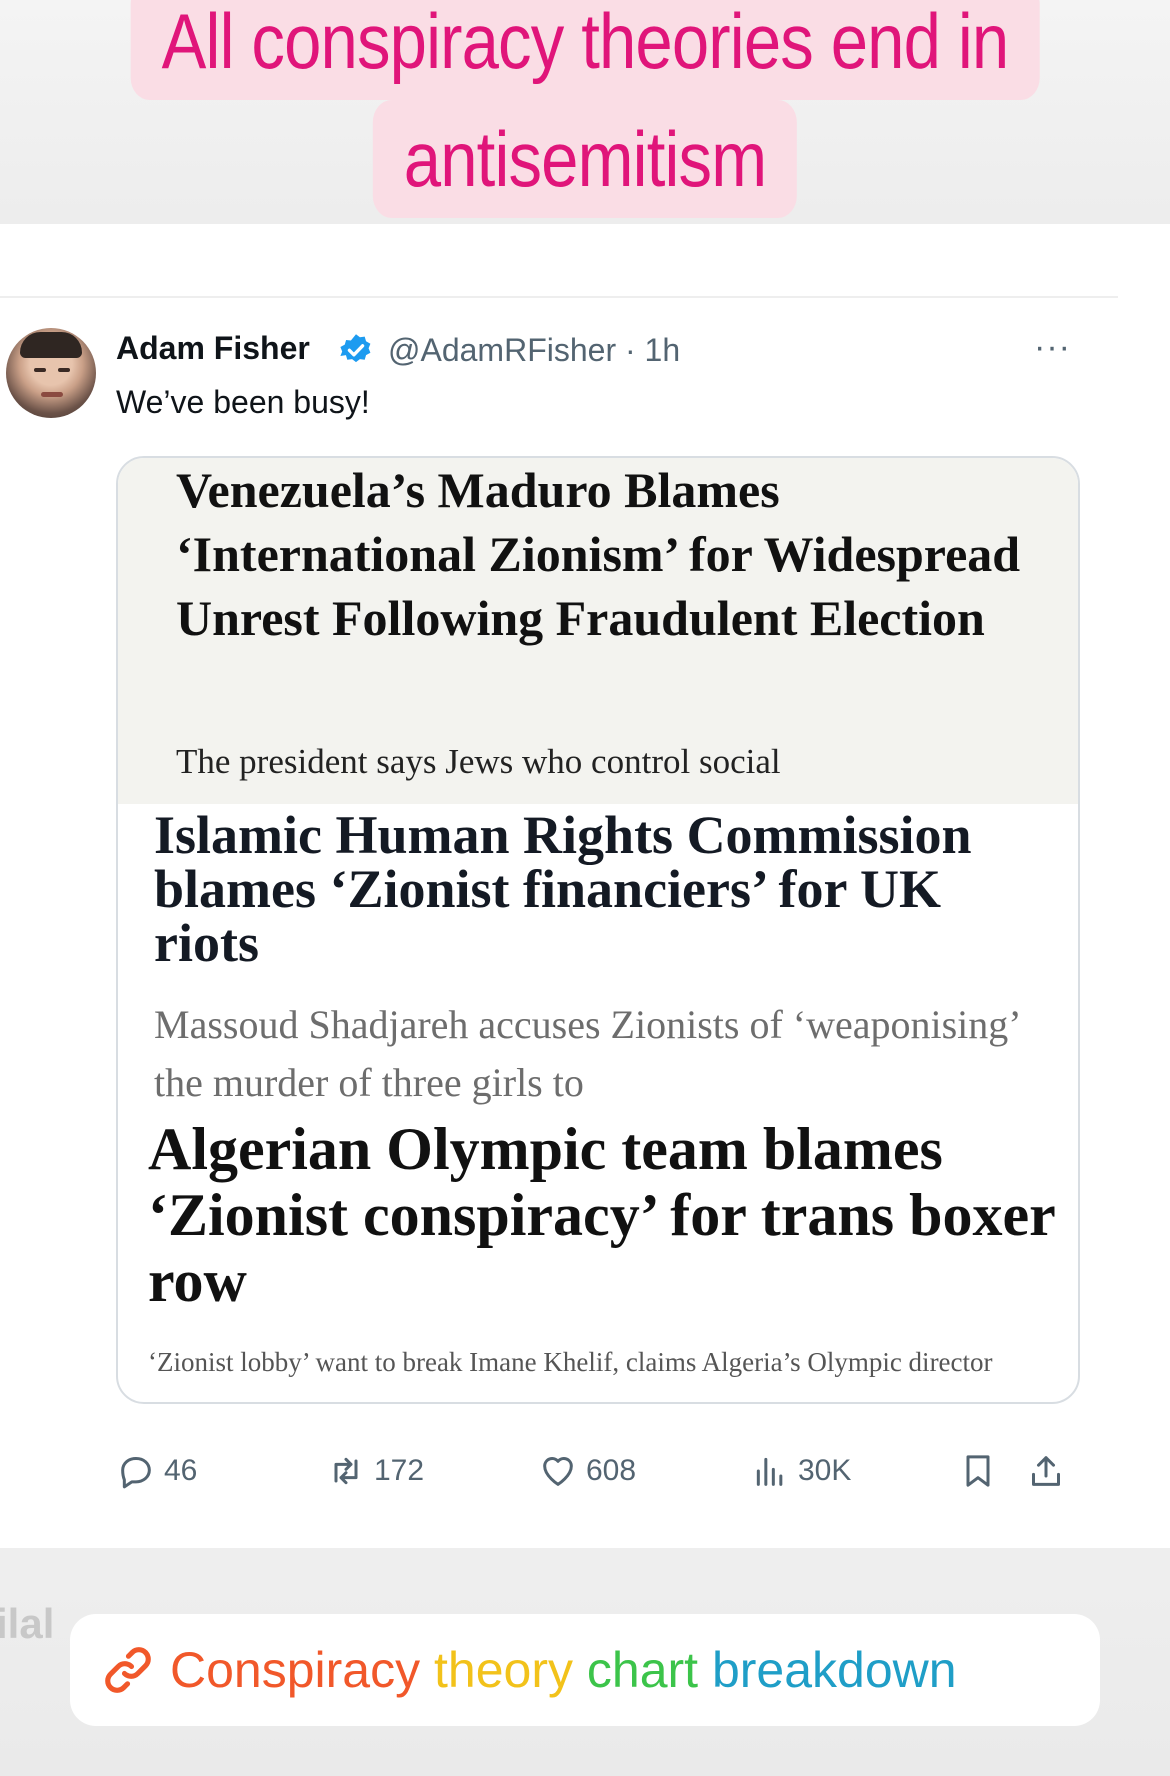 The image size is (1170, 1776). What do you see at coordinates (825, 1470) in the screenshot?
I see `views-count: 30K` at bounding box center [825, 1470].